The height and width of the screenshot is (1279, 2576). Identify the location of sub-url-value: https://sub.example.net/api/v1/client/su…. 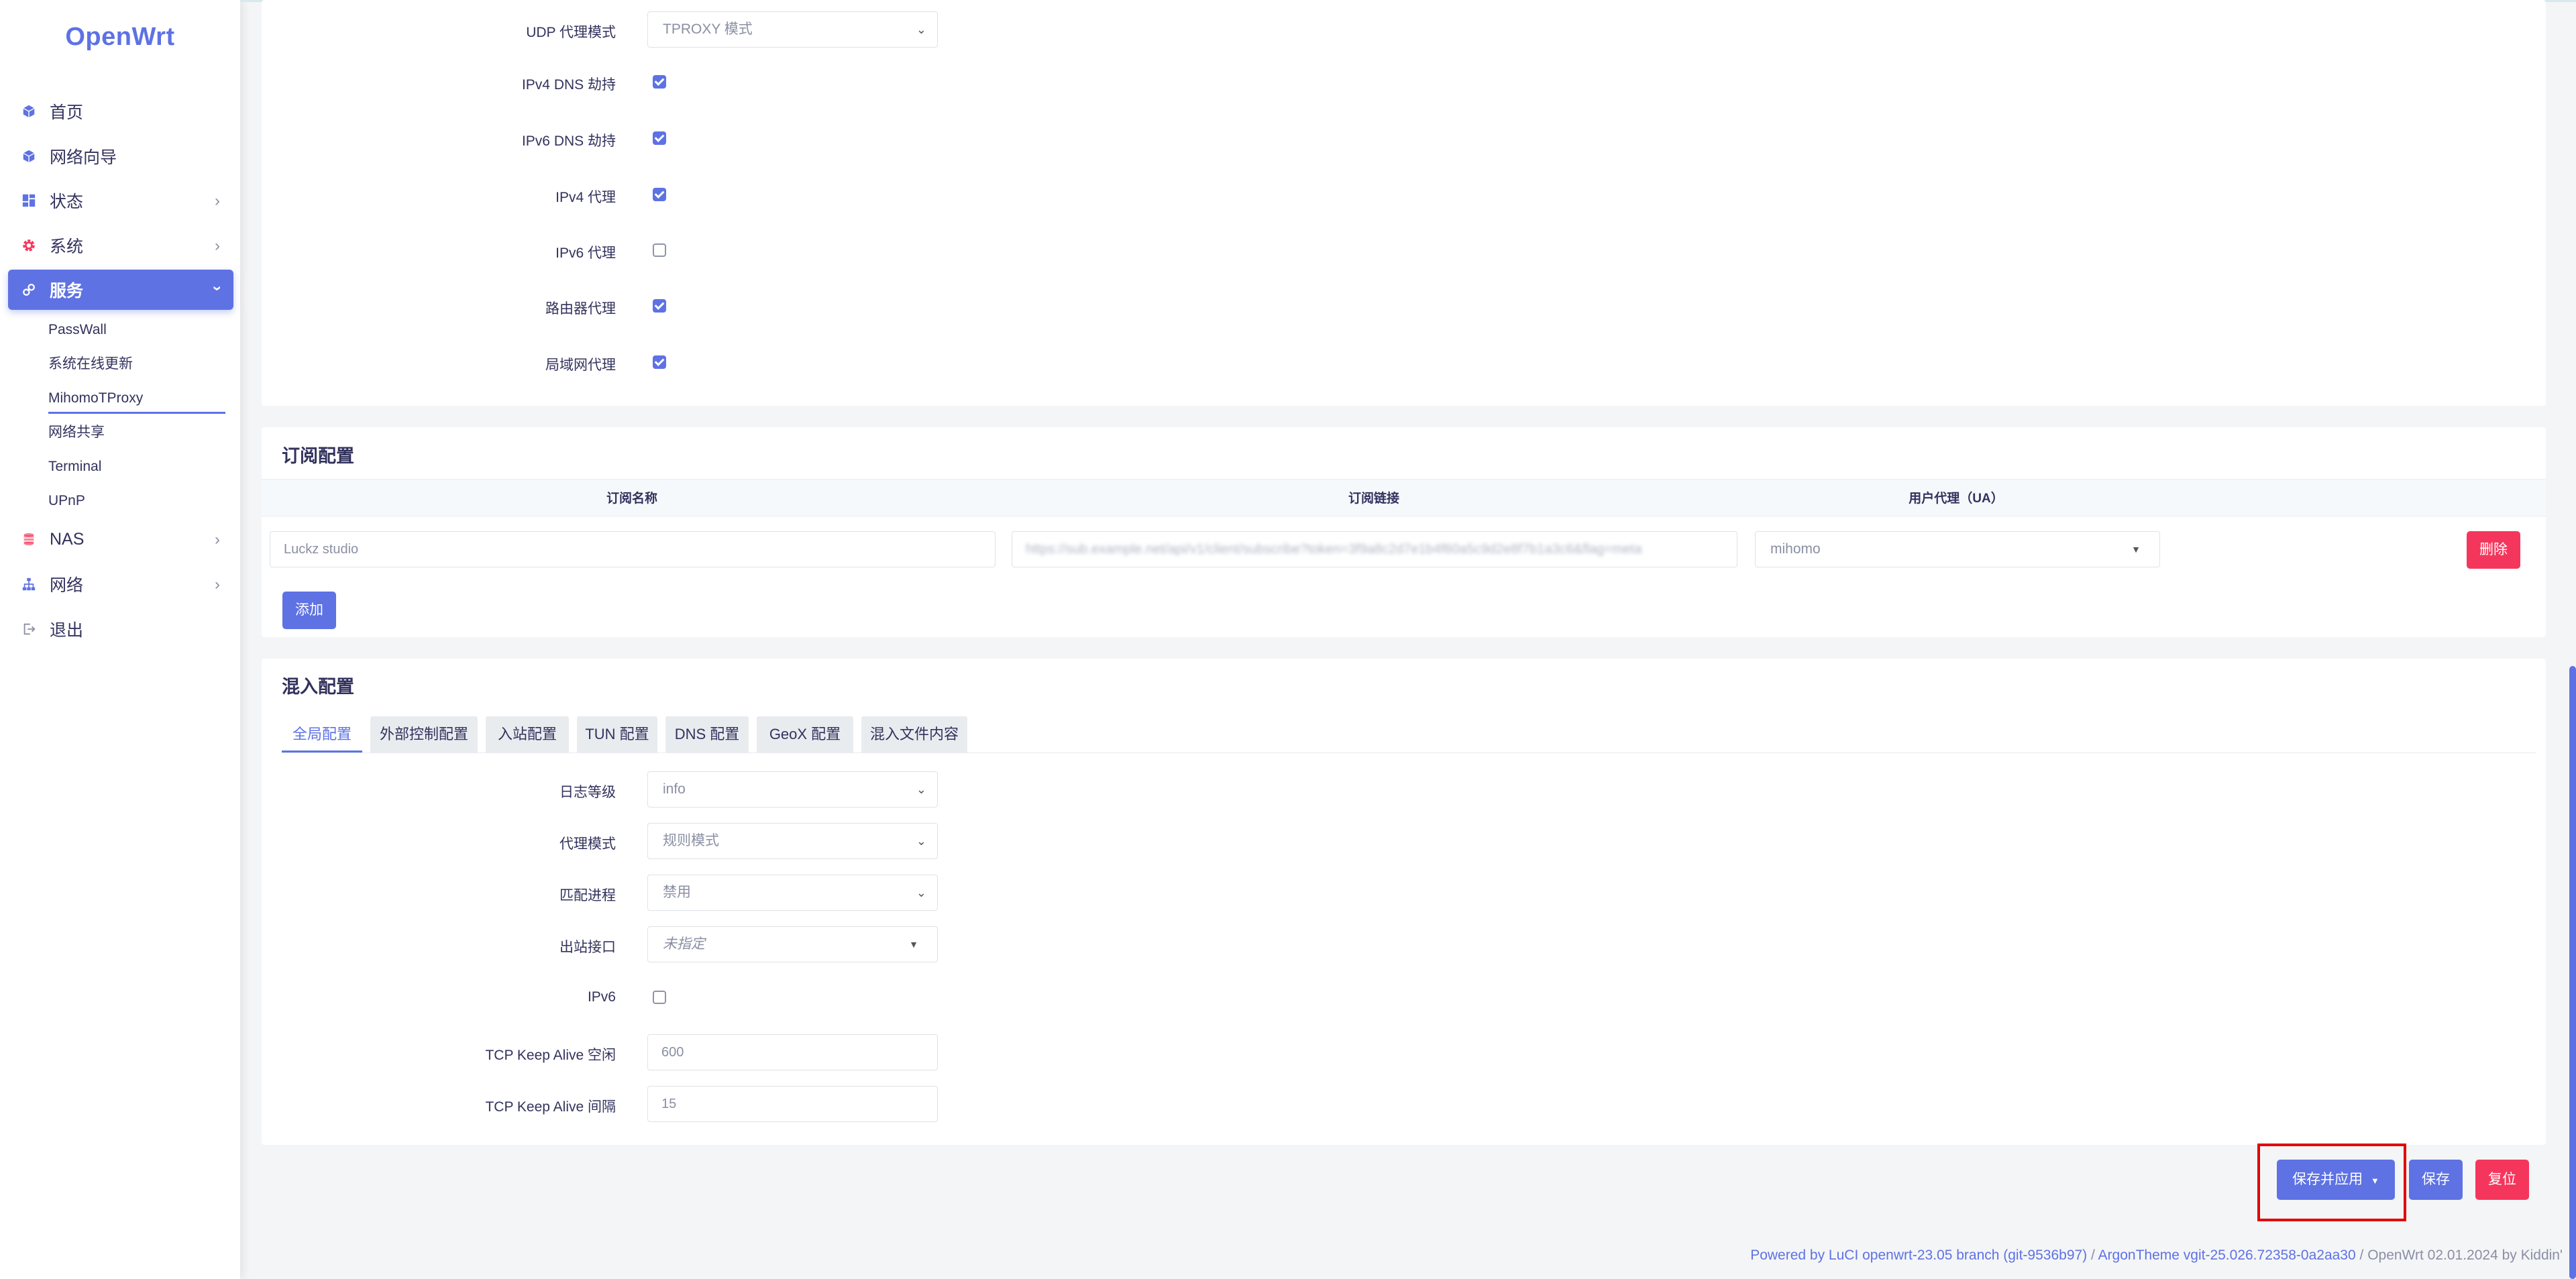
(1334, 549).